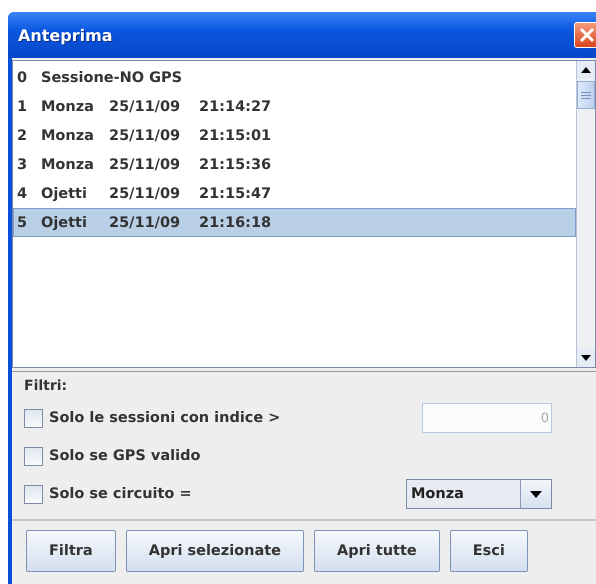 The width and height of the screenshot is (596, 584). What do you see at coordinates (294, 135) in the screenshot?
I see `session-item: 2 Monza 25/11/09 21:15:01` at bounding box center [294, 135].